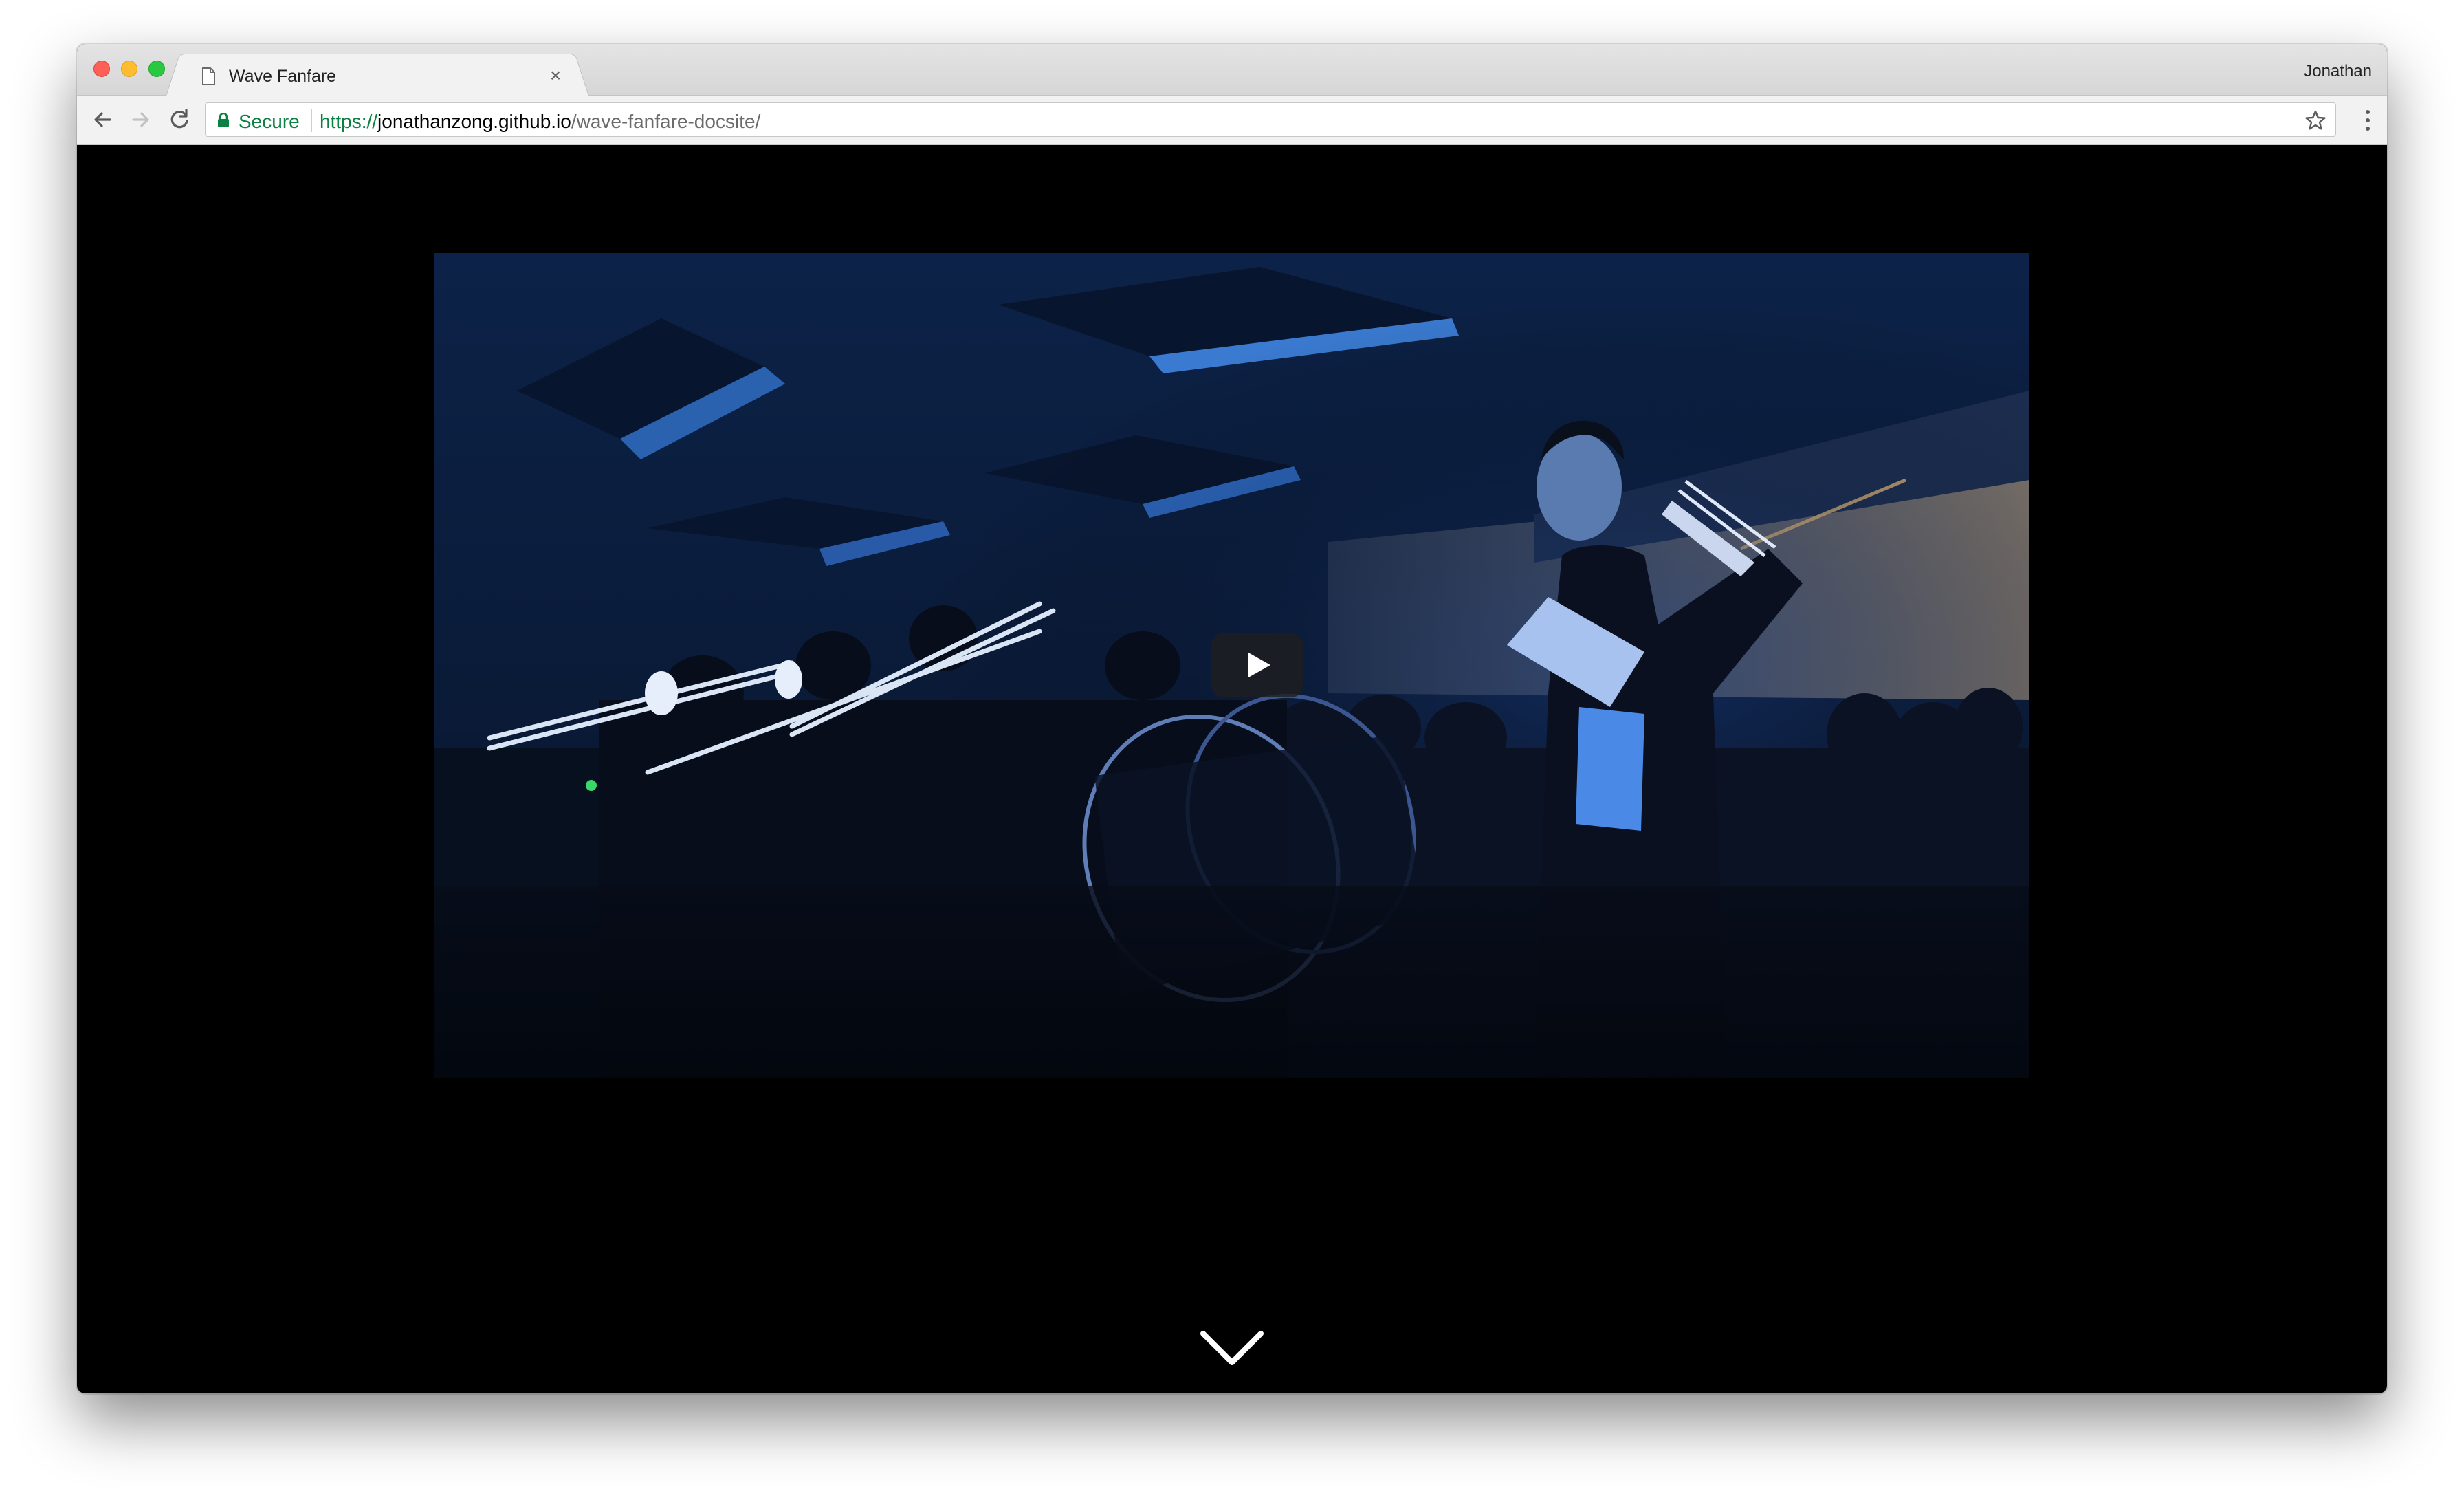 This screenshot has height=1502, width=2464. I want to click on window-close-button, so click(102, 69).